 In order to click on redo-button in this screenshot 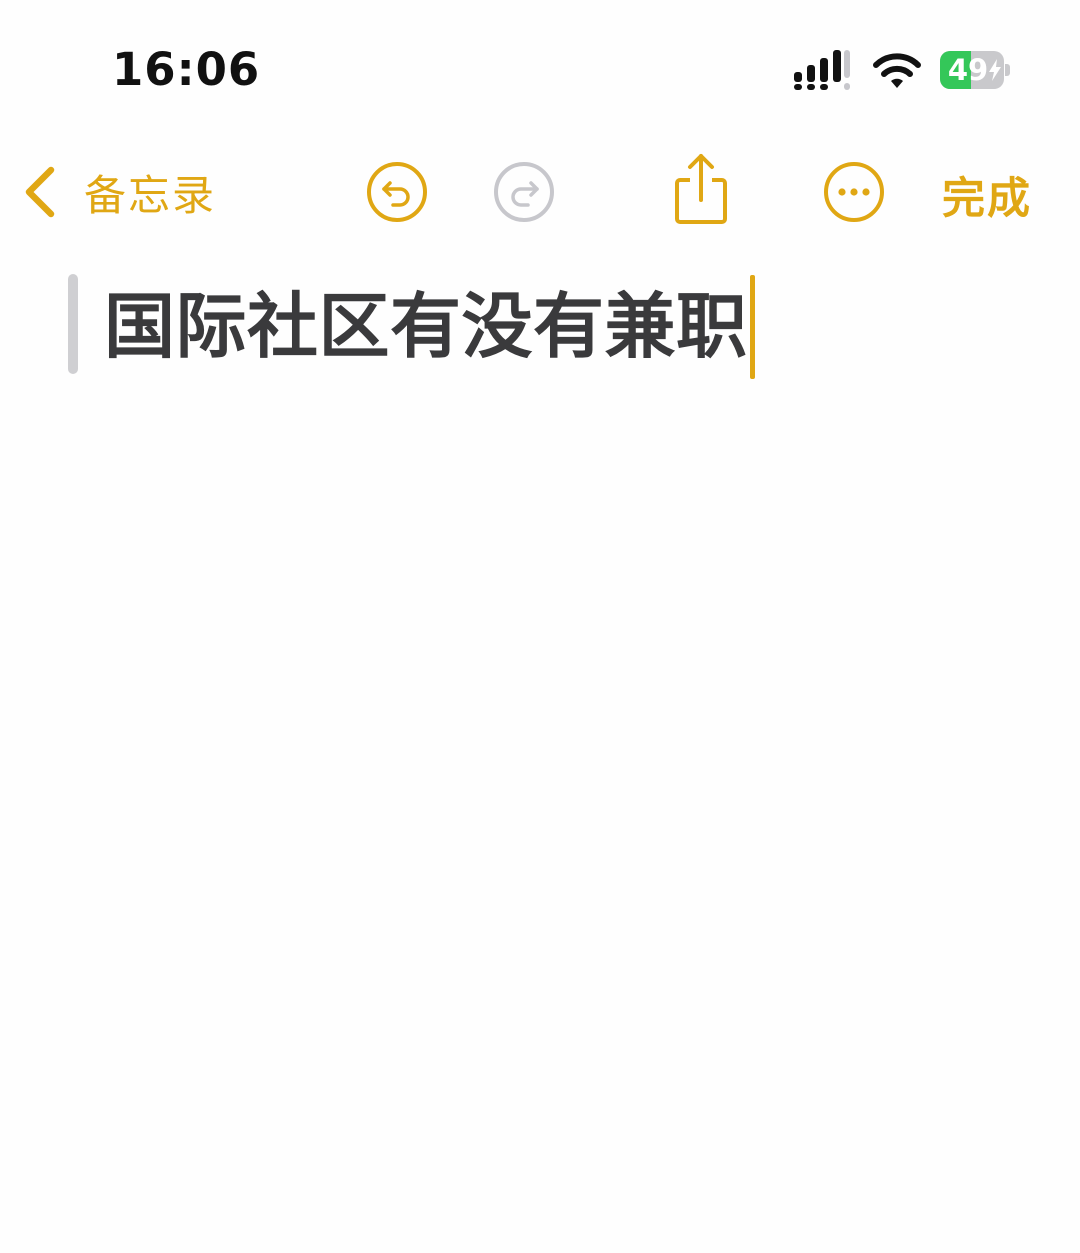, I will do `click(524, 192)`.